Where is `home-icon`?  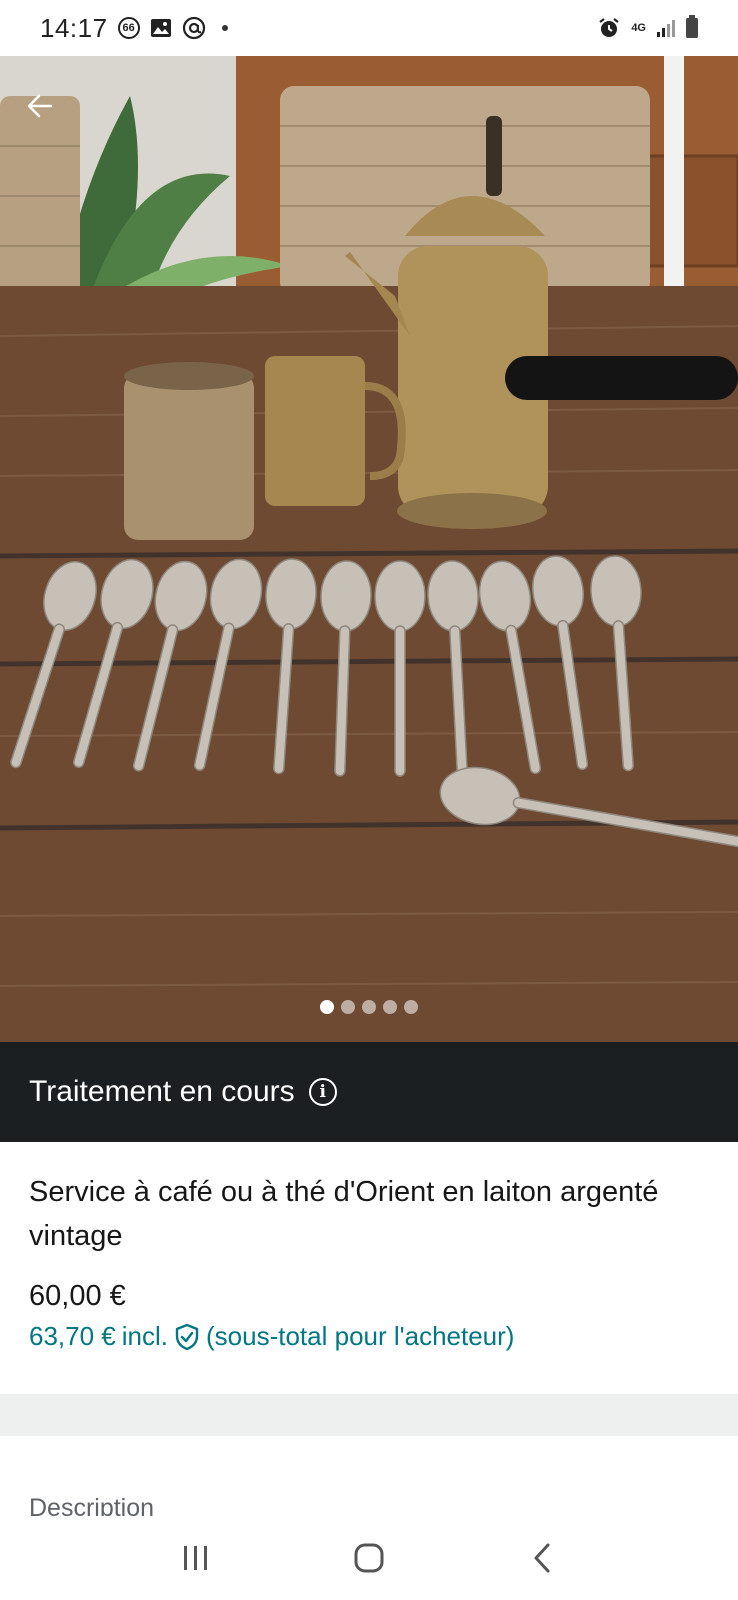
home-icon is located at coordinates (369, 1558).